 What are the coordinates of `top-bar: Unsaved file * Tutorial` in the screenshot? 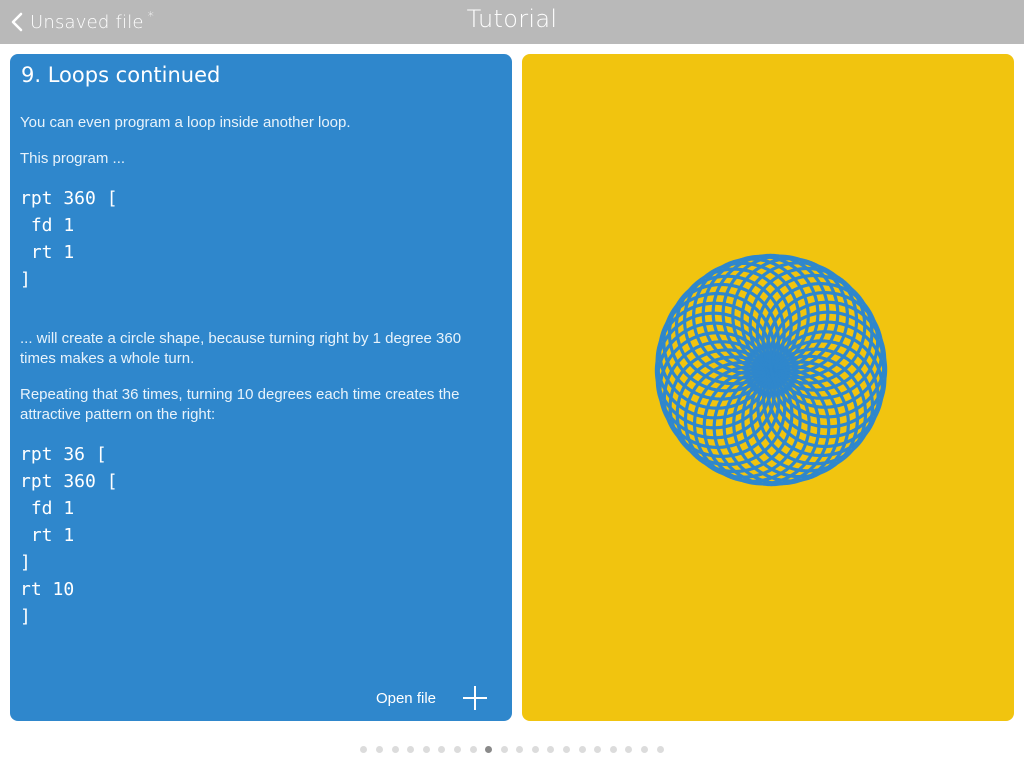 It's located at (512, 22).